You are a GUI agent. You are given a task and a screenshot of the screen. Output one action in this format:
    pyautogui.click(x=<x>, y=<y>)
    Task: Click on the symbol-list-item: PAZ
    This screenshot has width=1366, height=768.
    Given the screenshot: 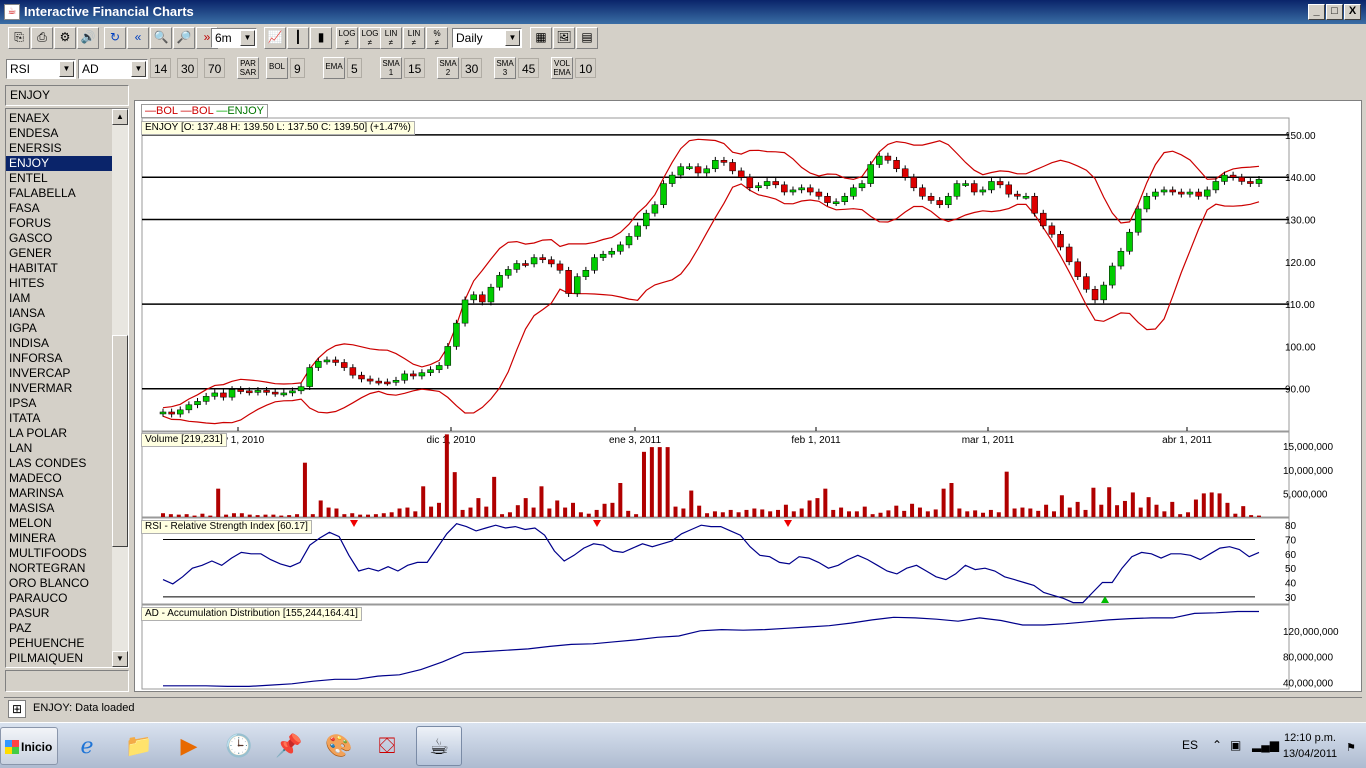 What is the action you would take?
    pyautogui.click(x=59, y=628)
    